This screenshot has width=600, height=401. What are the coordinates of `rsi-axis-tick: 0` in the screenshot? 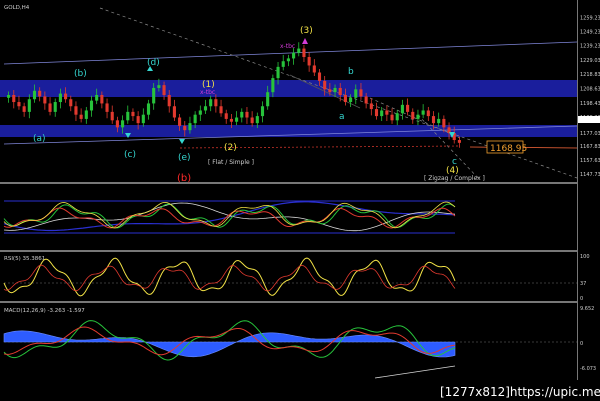 It's located at (581, 299).